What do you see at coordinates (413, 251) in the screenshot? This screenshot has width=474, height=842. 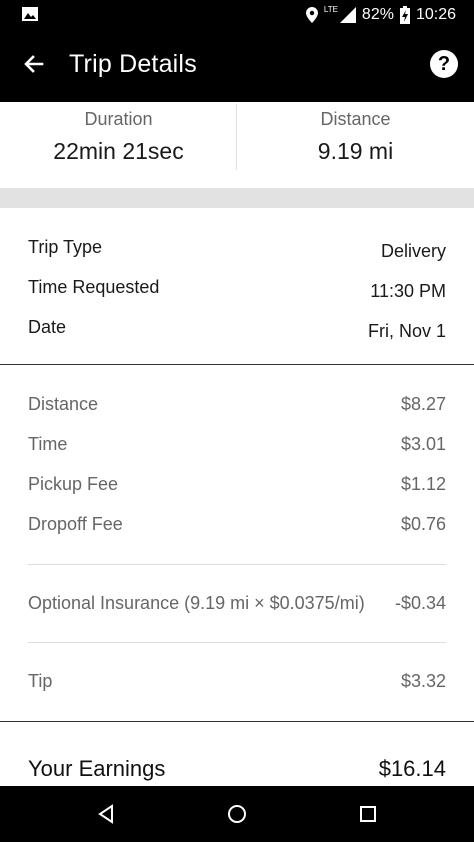 I see `trip-type-value: Delivery` at bounding box center [413, 251].